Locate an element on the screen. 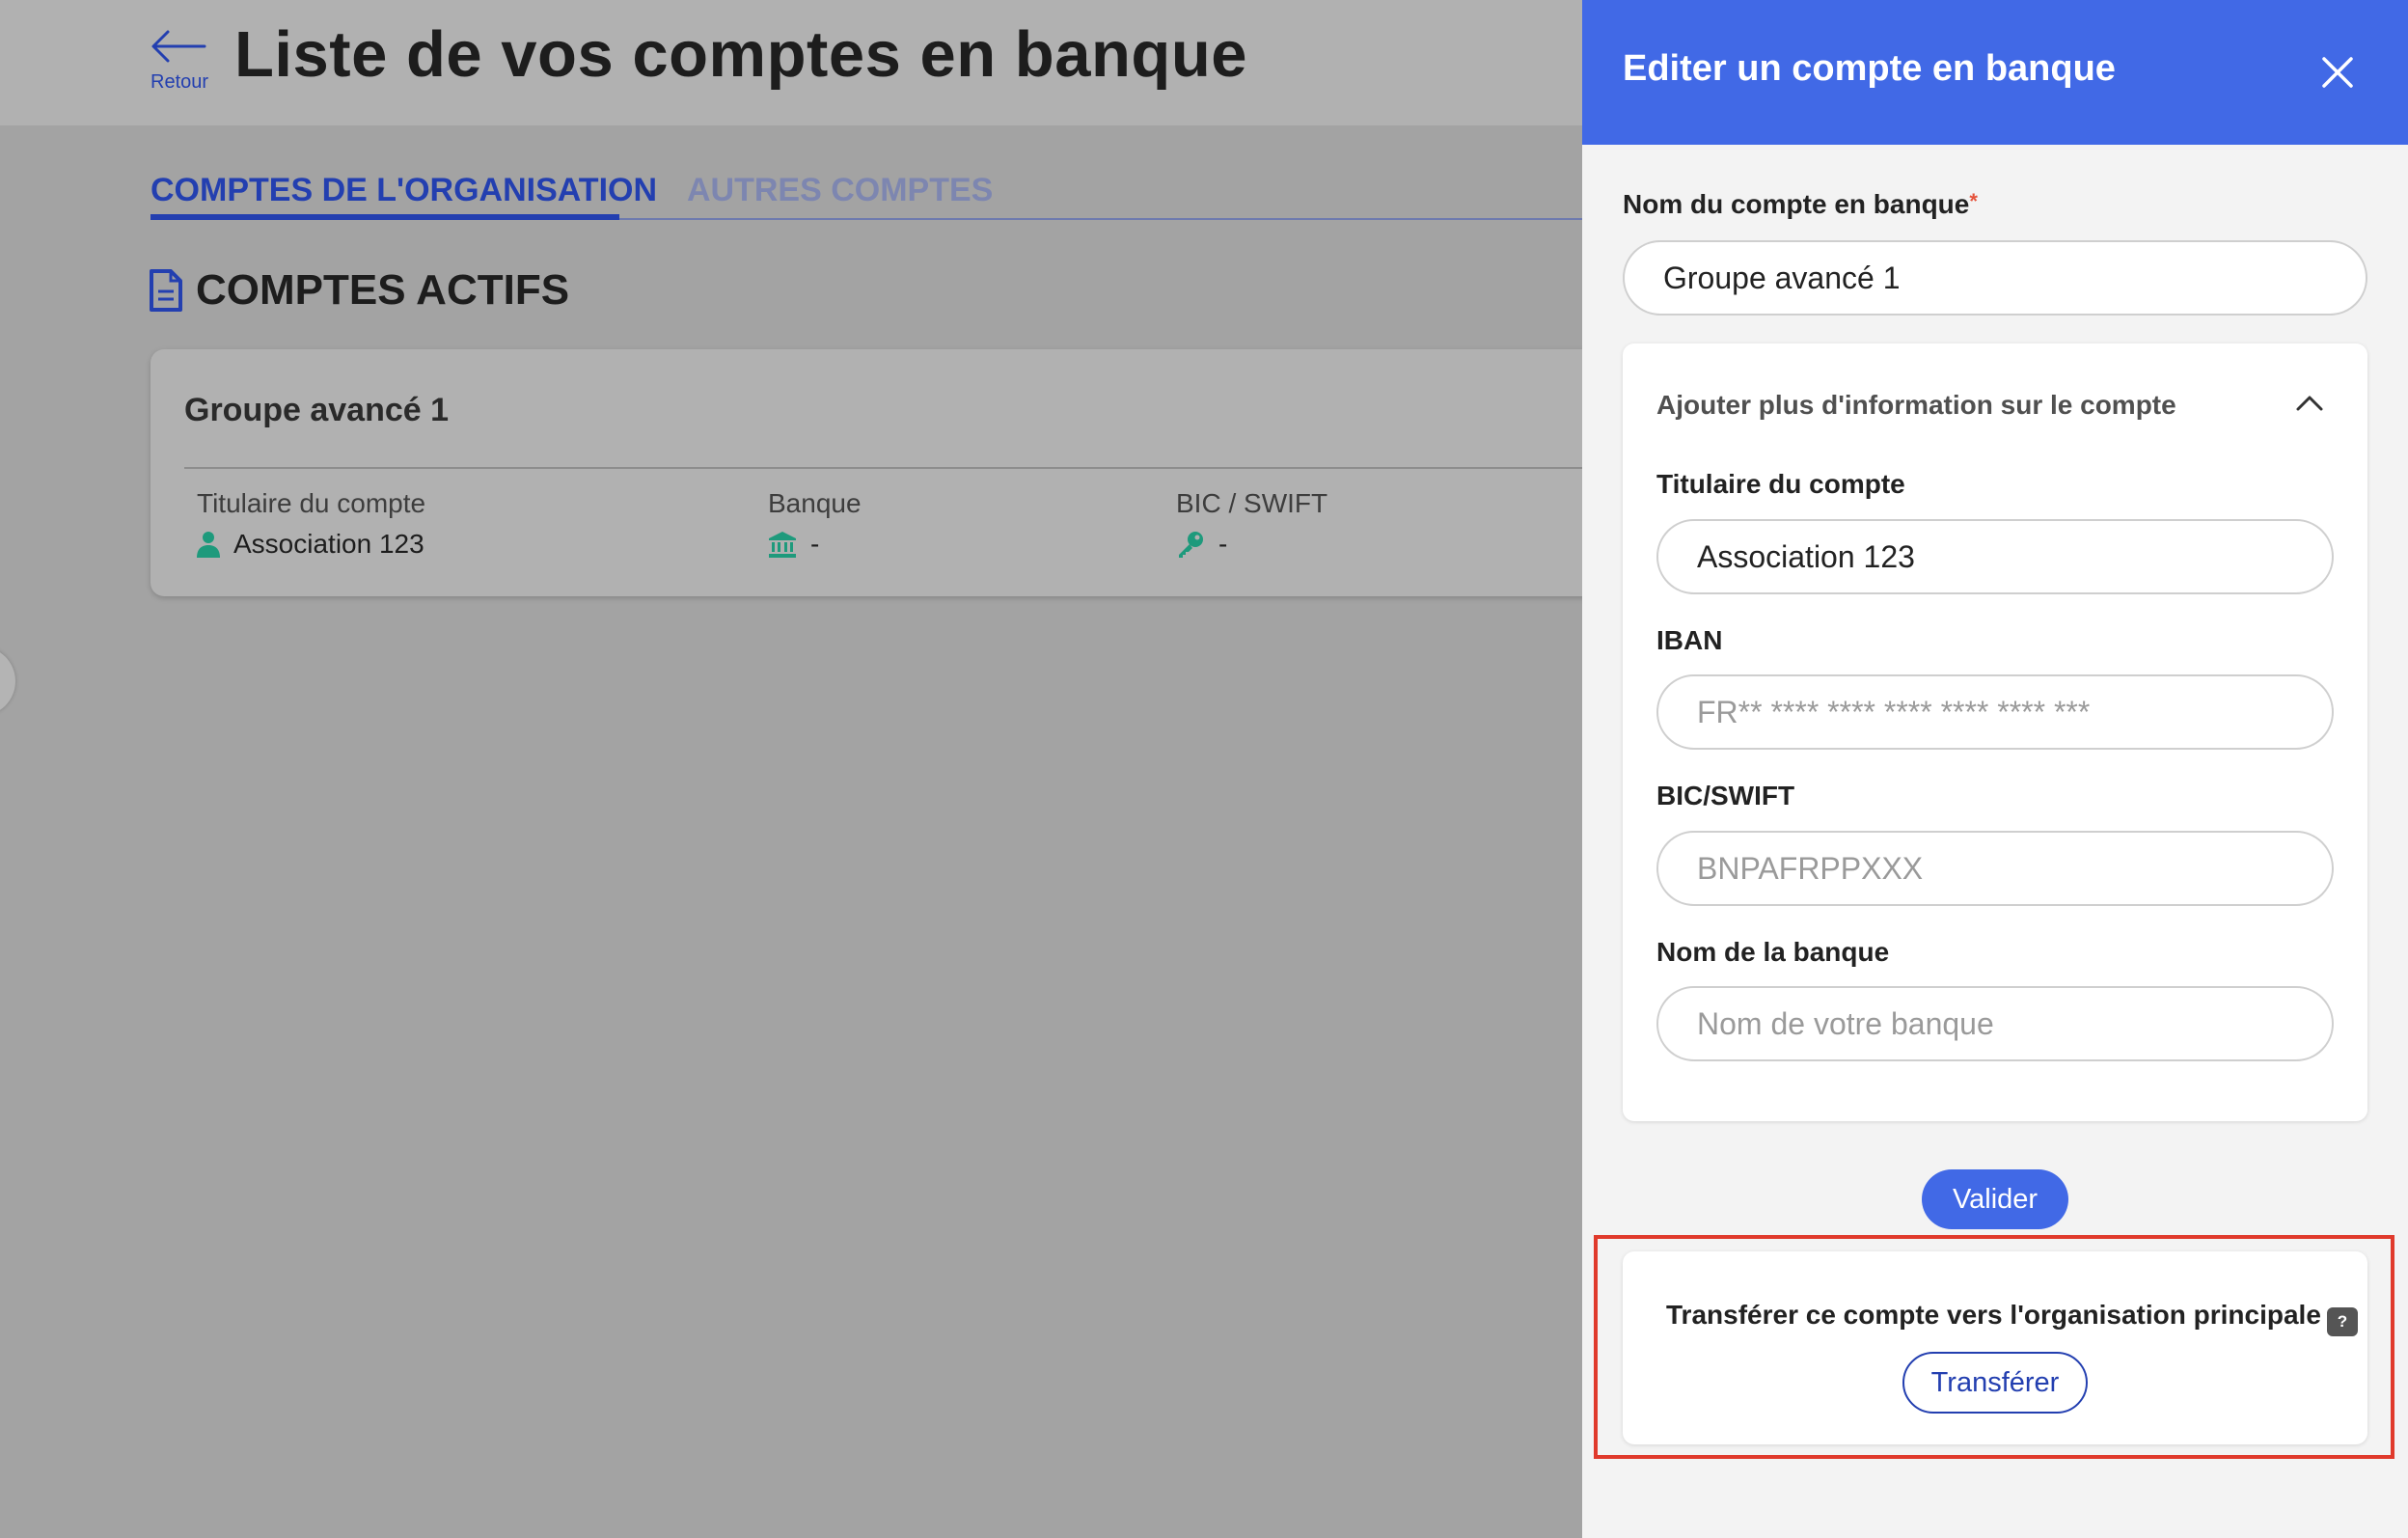  bic-label: BIC/SWIFT is located at coordinates (1725, 796).